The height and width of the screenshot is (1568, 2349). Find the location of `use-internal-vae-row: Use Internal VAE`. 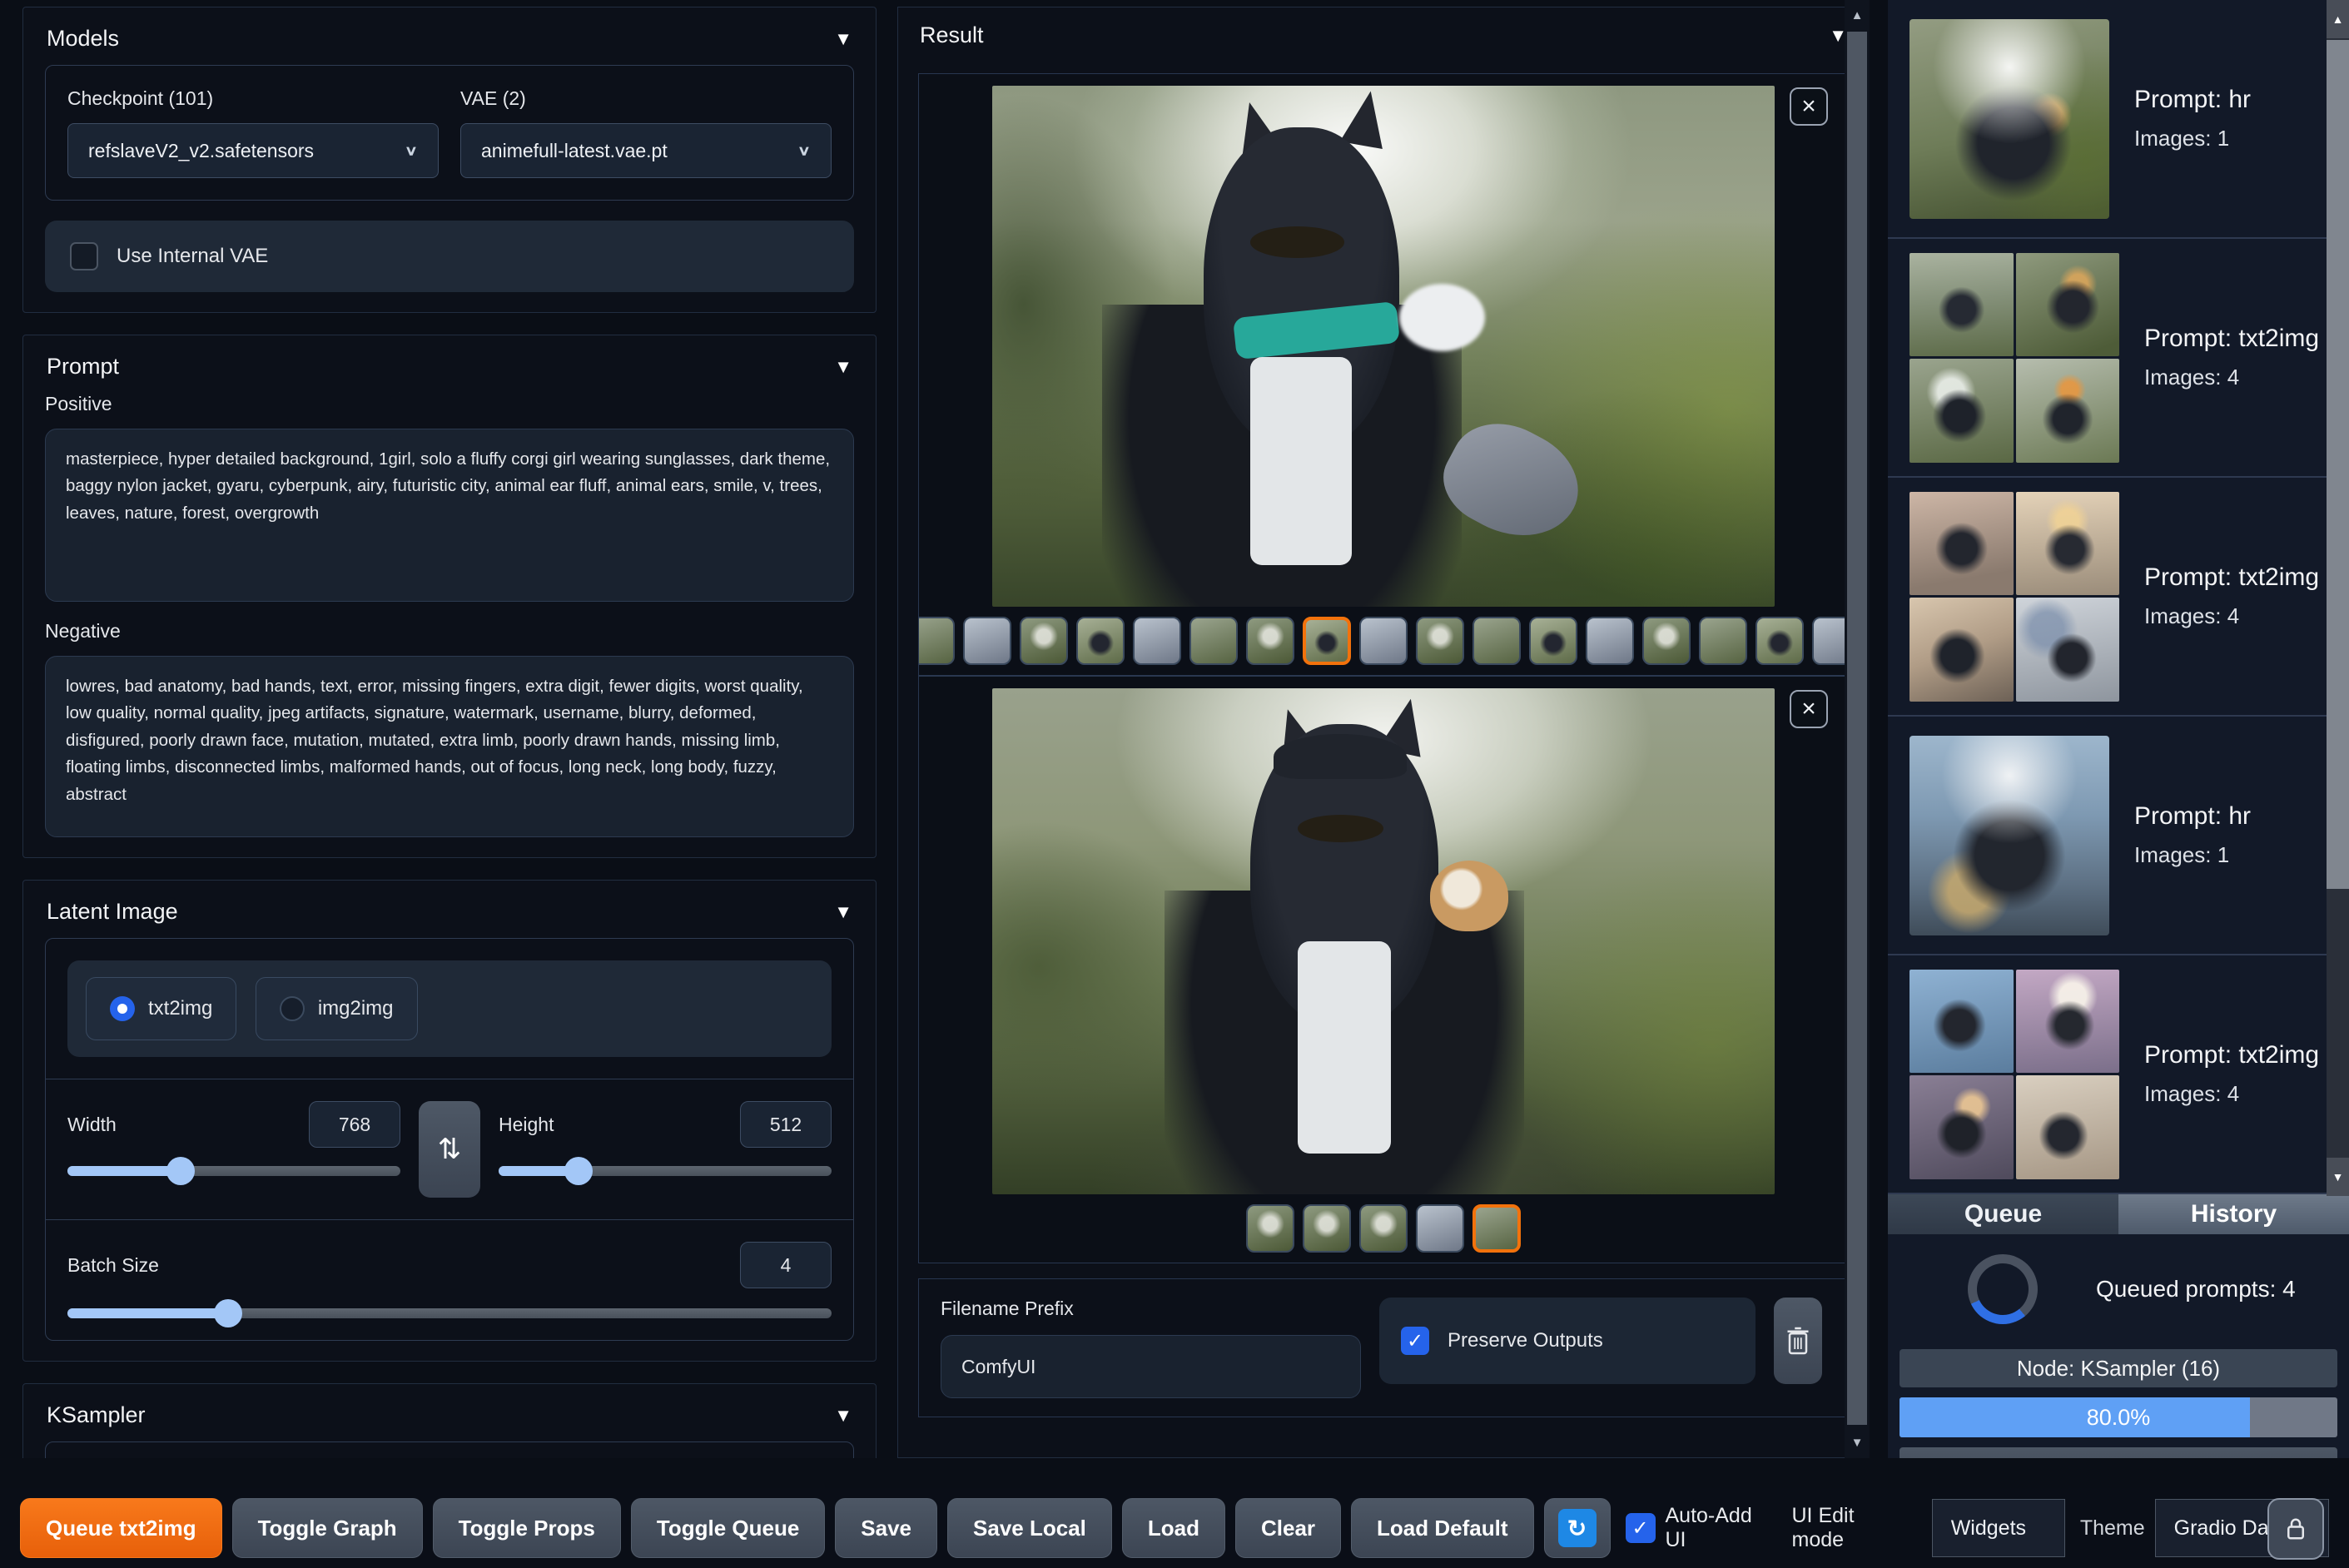

use-internal-vae-row: Use Internal VAE is located at coordinates (449, 256).